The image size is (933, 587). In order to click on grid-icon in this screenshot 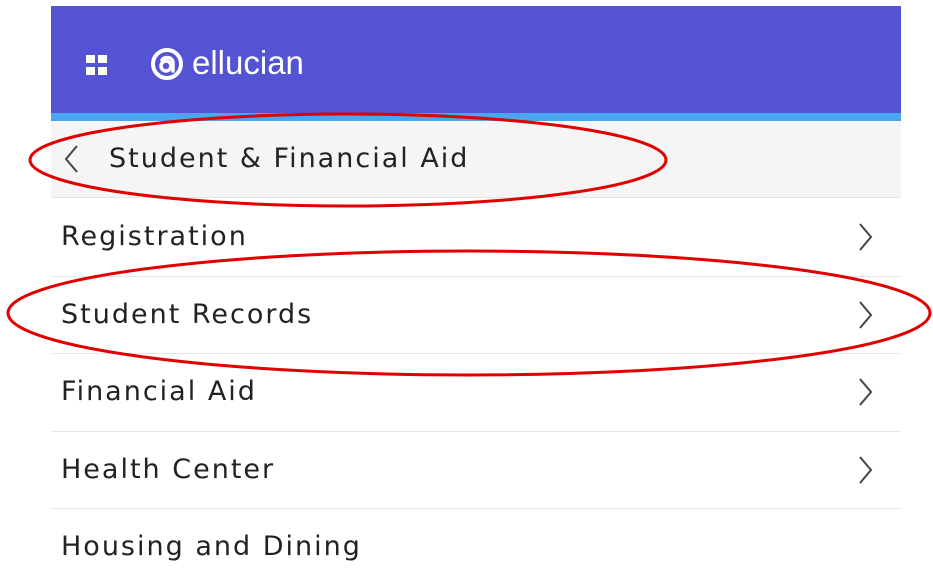, I will do `click(96, 65)`.